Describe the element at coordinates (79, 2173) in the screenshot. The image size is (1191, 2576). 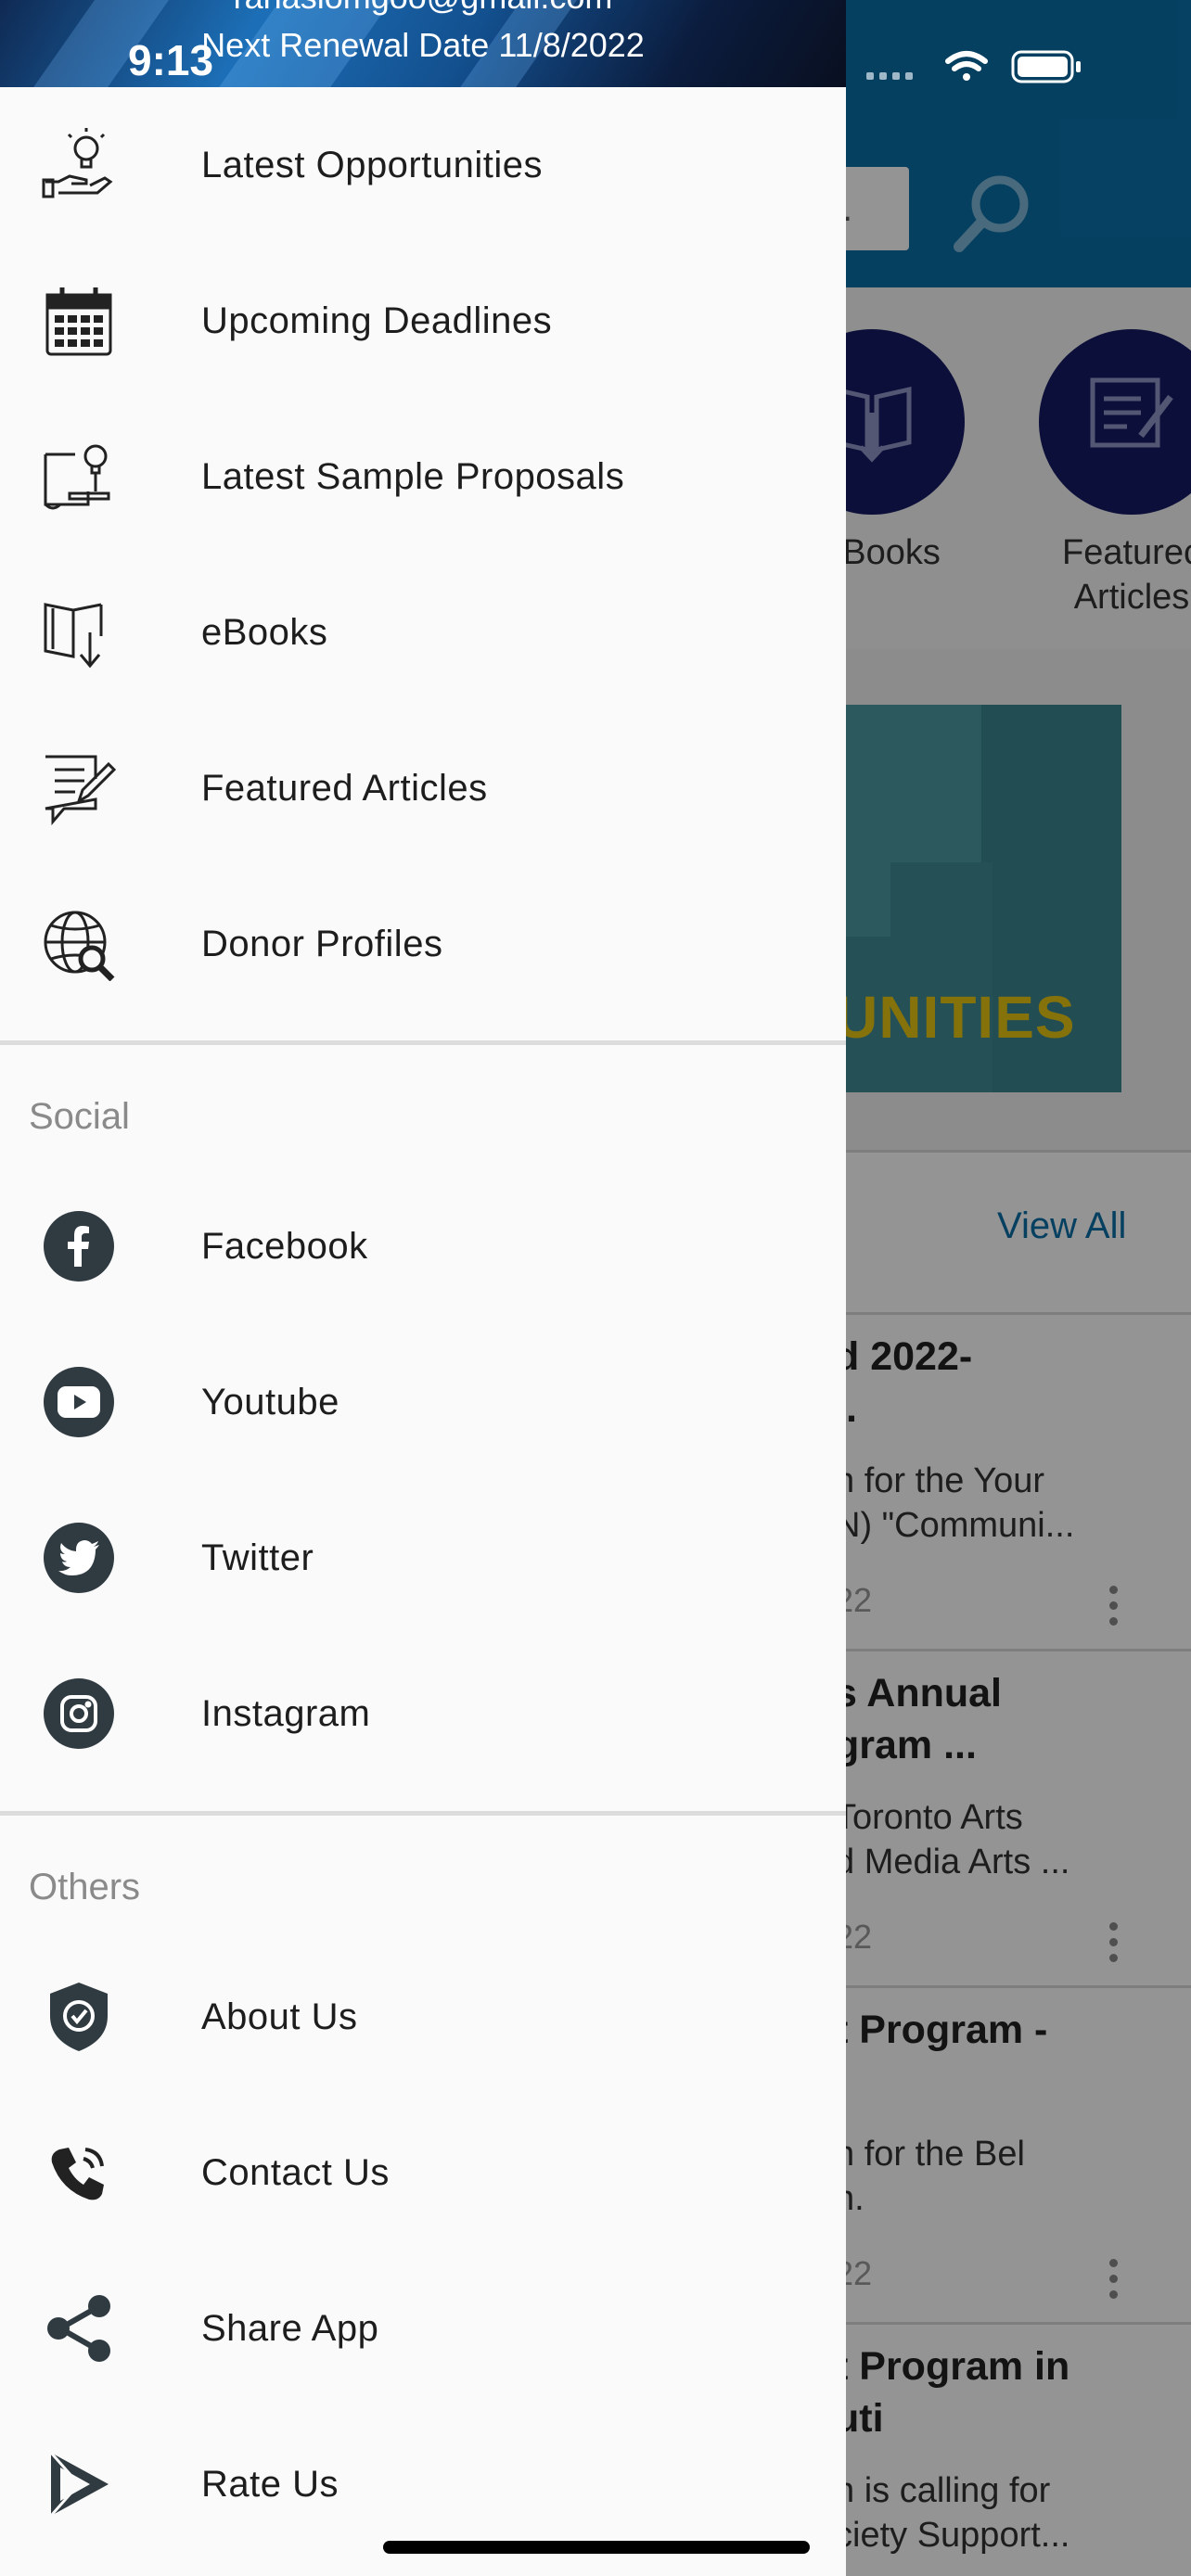
I see `phone-icon` at that location.